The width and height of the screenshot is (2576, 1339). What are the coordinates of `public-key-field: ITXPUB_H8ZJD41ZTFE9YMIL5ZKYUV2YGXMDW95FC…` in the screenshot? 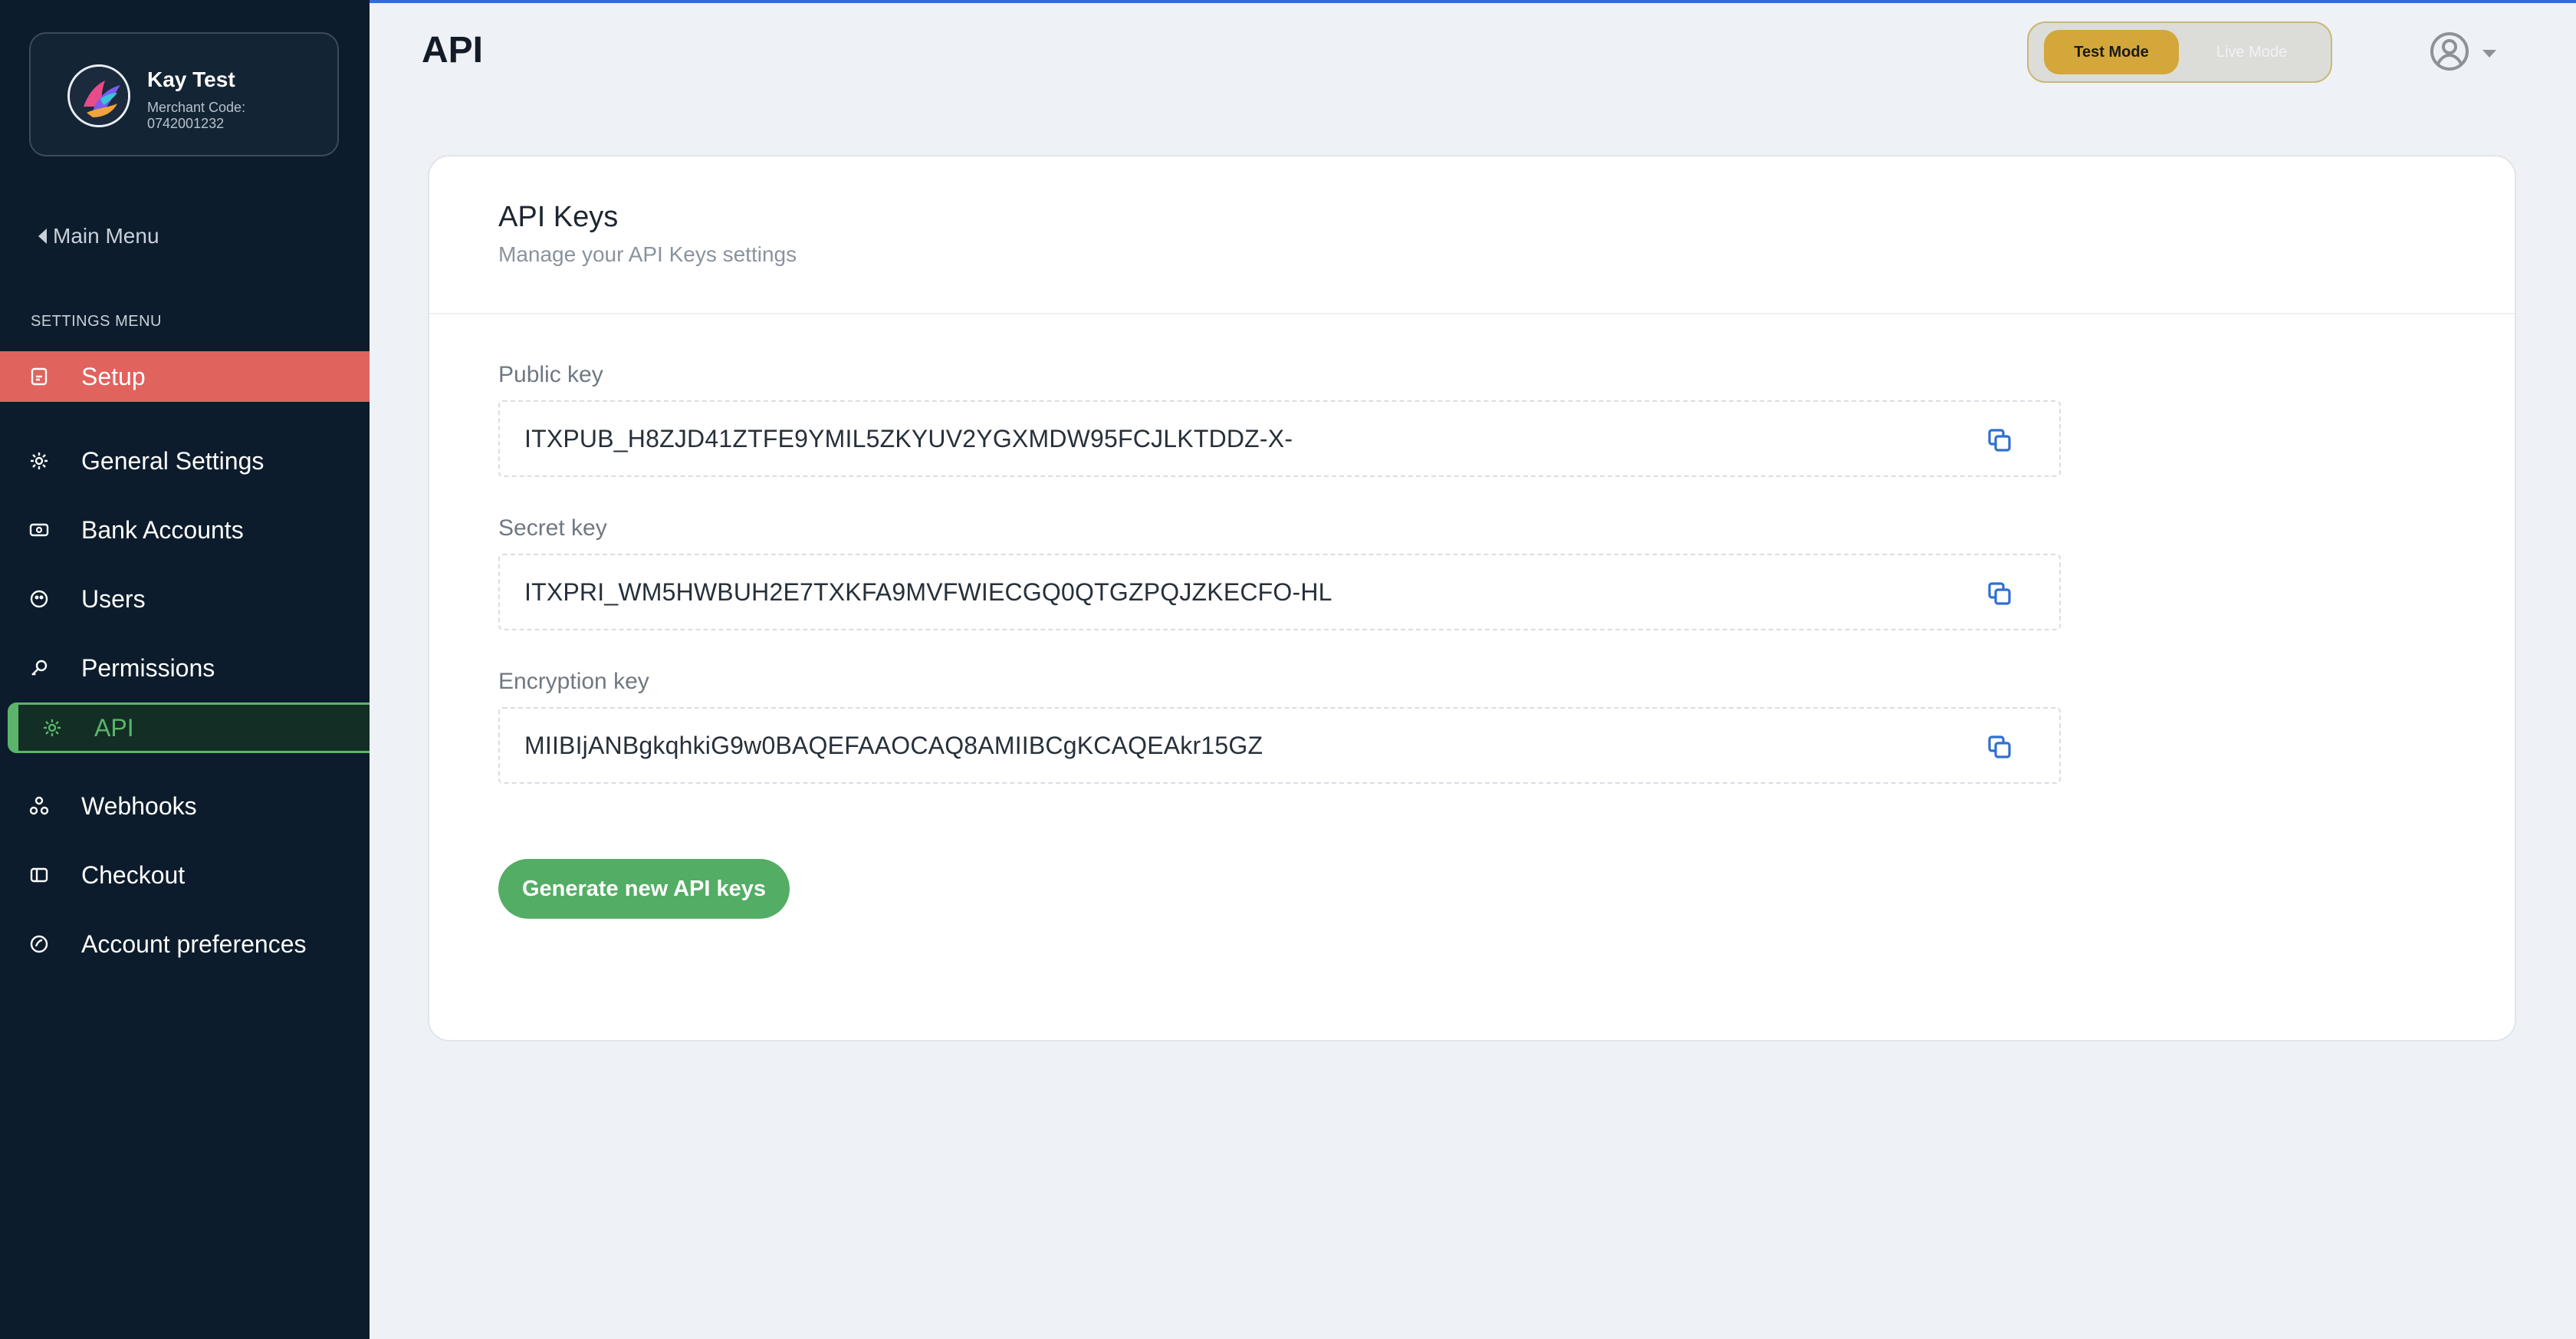 It's located at (1280, 438).